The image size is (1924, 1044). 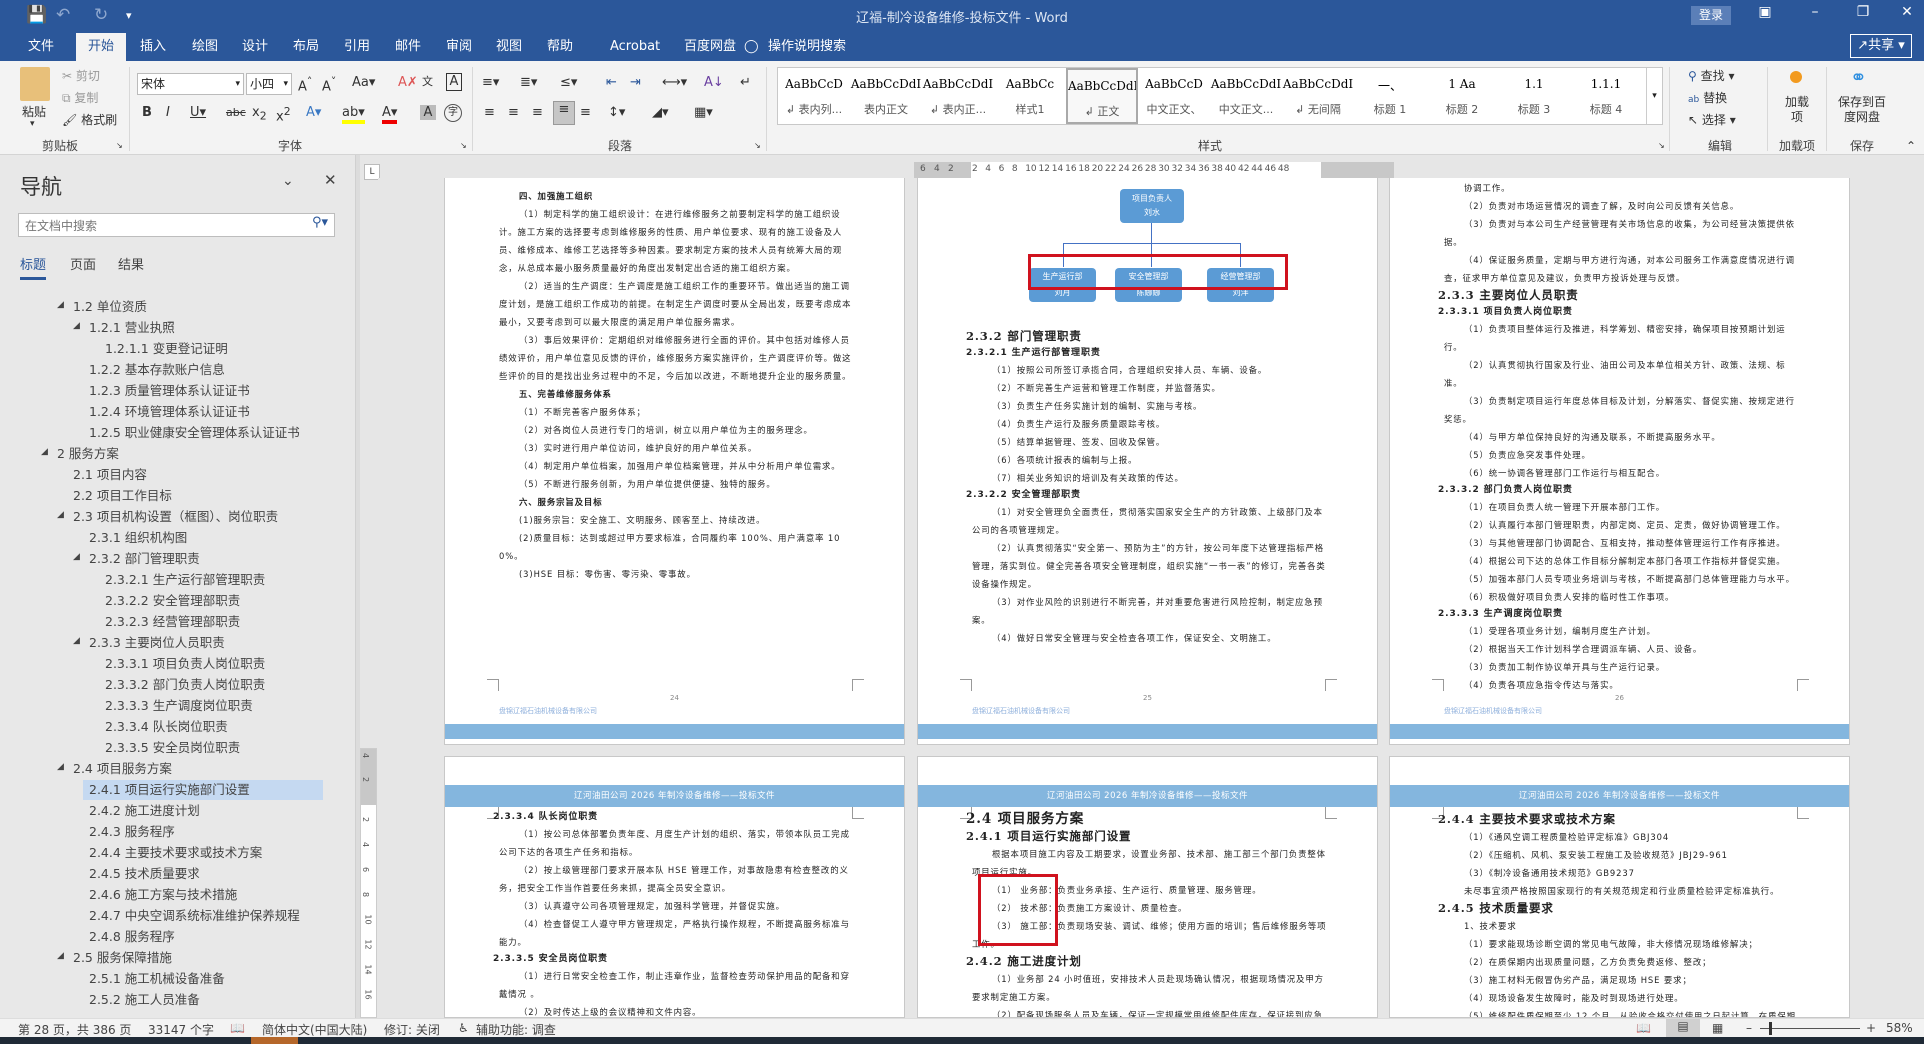 I want to click on underline-icon: U▾, so click(x=198, y=112).